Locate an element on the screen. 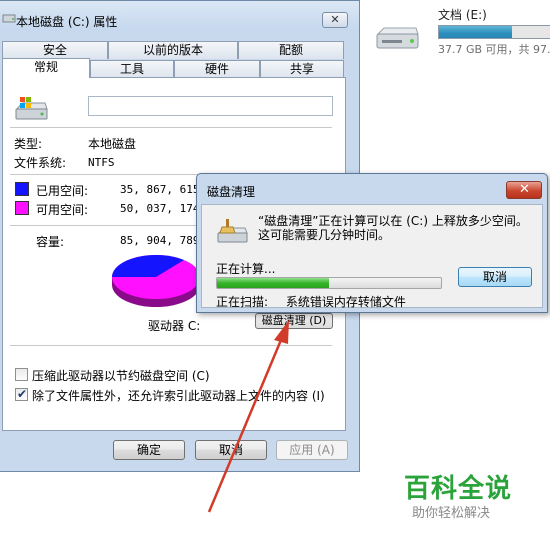  drive-usage-fill is located at coordinates (476, 32).